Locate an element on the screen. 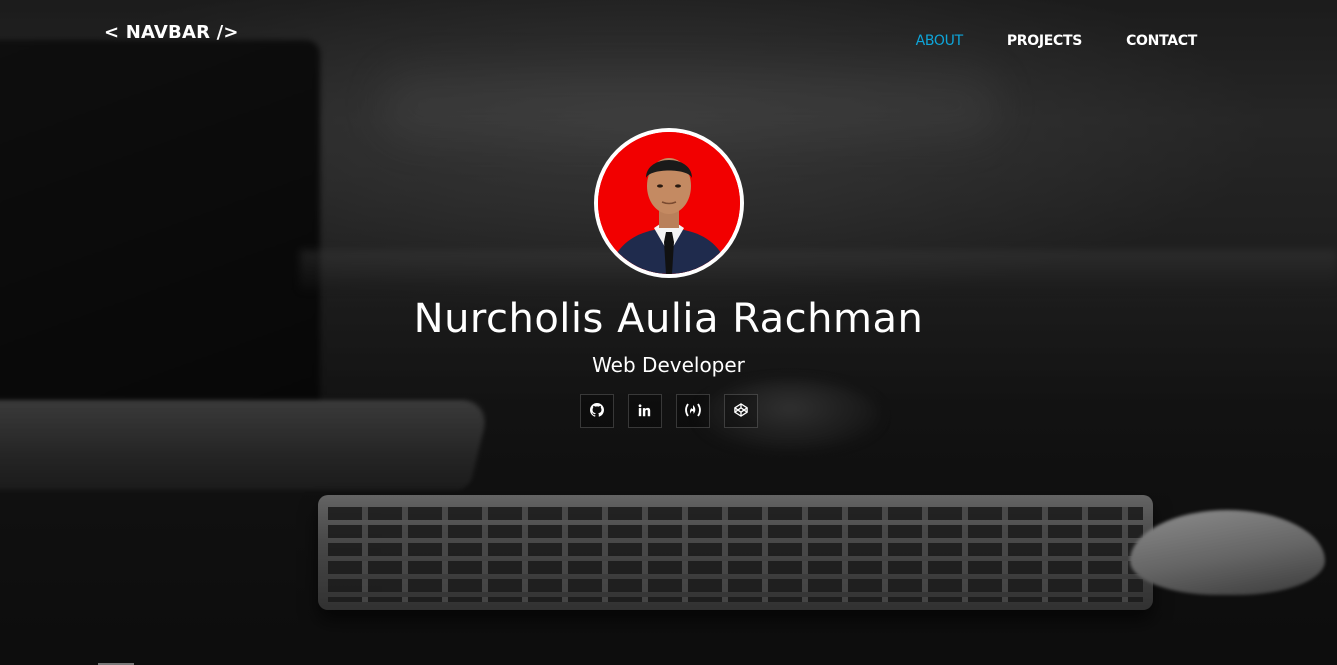 This screenshot has width=1337, height=665. nav-link-about: ABOUT is located at coordinates (940, 41).